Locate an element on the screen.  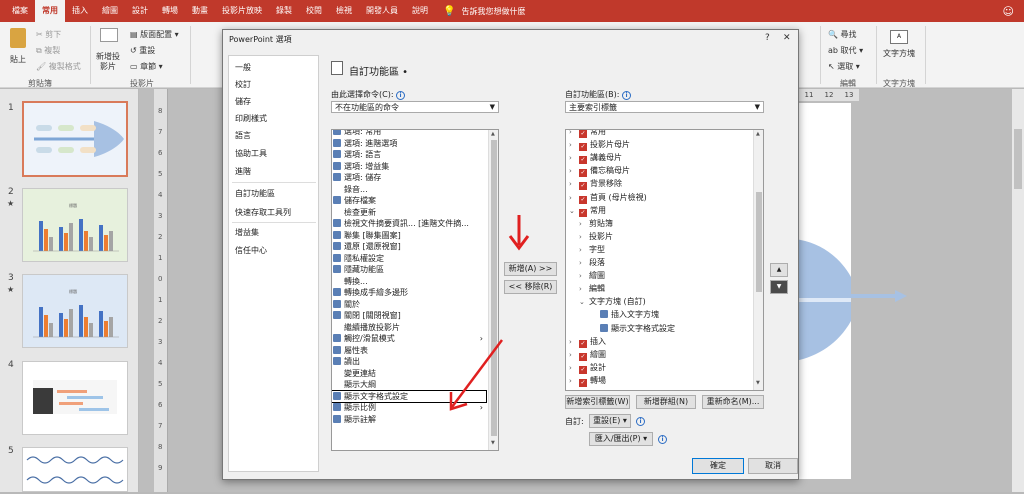
textbox-button: 文字方塊 is located at coordinates (899, 53).